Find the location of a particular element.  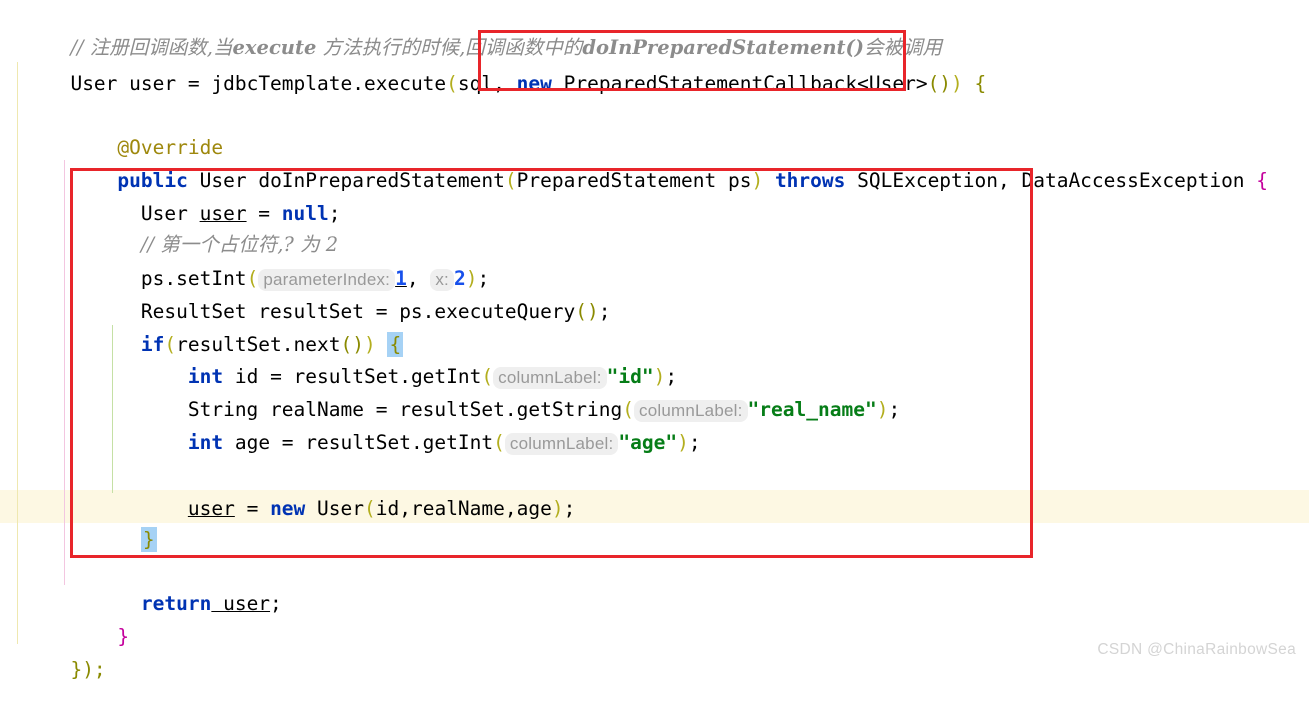

code-line-new-user: user = new User(id,realName,age); is located at coordinates (654, 489).